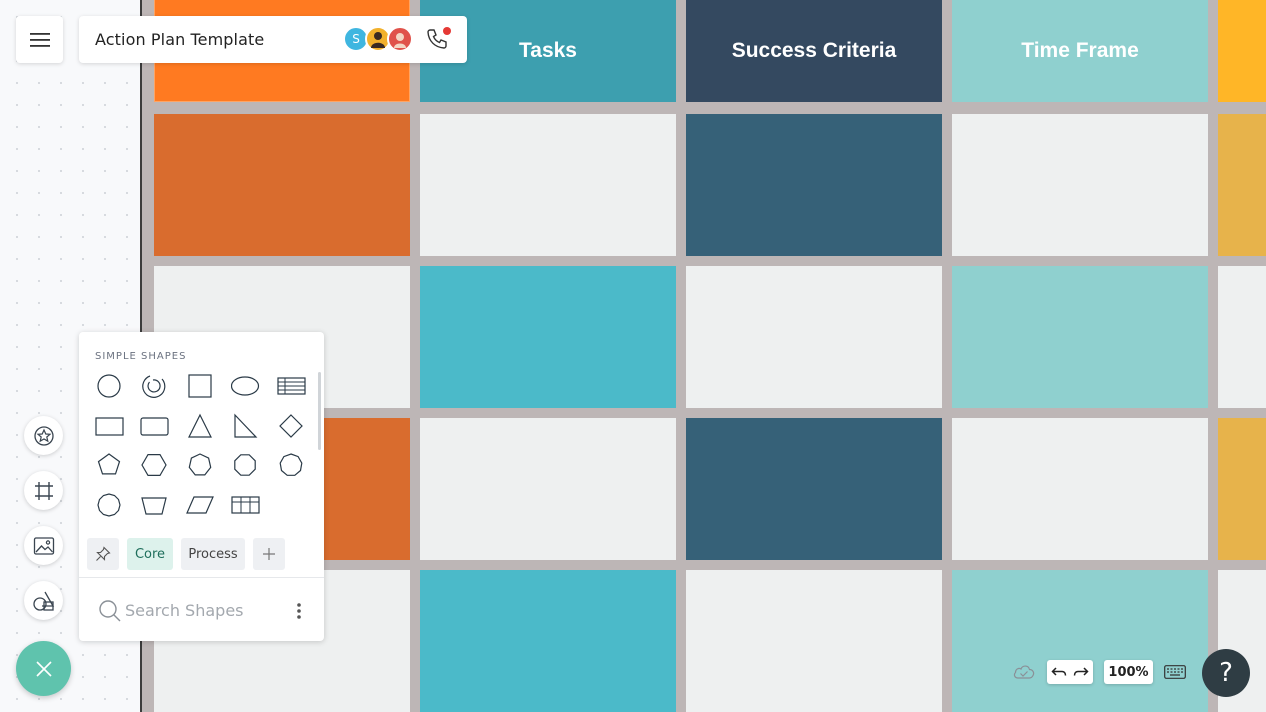 This screenshot has width=1266, height=712. I want to click on header-success-criteria: Success Criteria, so click(814, 51).